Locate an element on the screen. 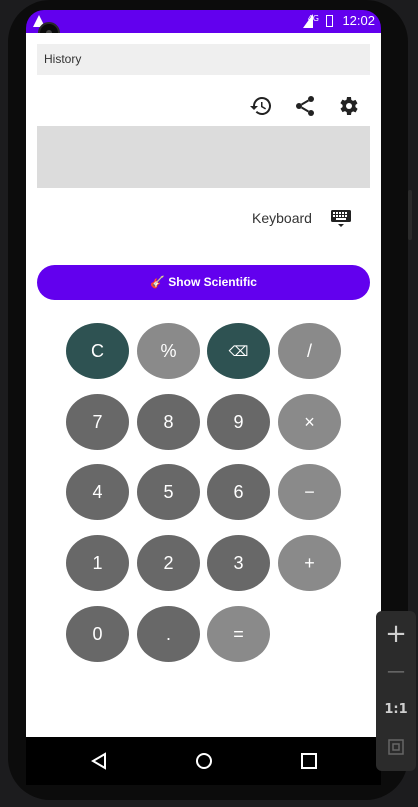 The height and width of the screenshot is (807, 418). status-bar: 4G 12:02 is located at coordinates (203, 21).